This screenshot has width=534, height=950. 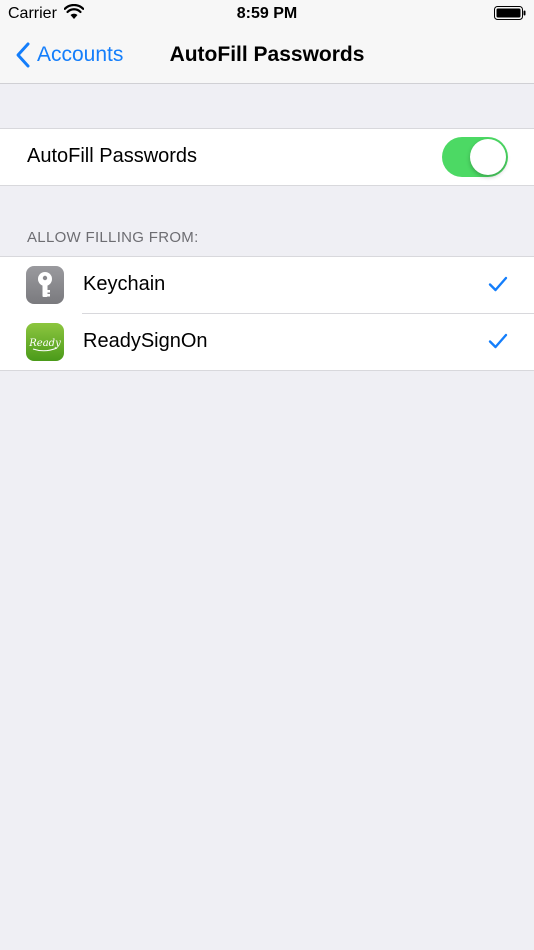 What do you see at coordinates (145, 341) in the screenshot?
I see `list-item-label: ReadySignOn` at bounding box center [145, 341].